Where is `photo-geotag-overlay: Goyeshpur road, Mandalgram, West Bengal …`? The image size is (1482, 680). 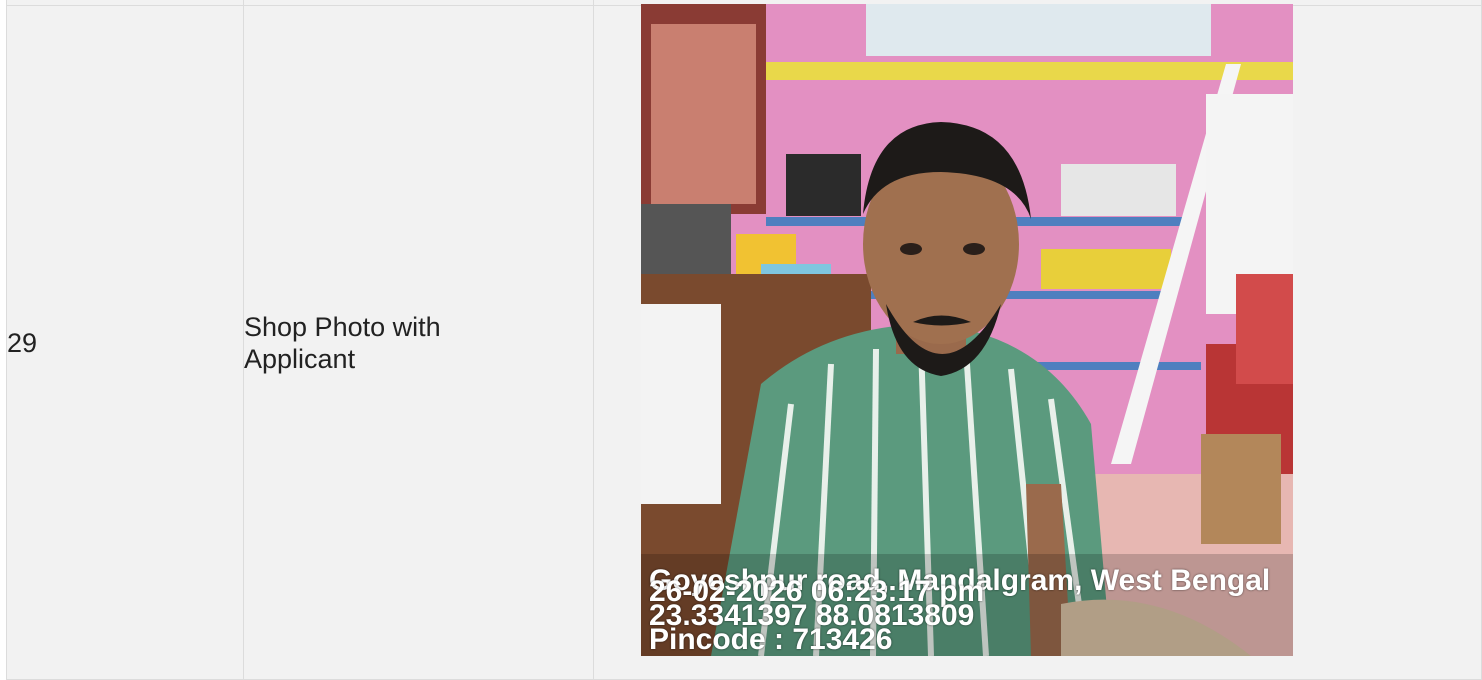
photo-geotag-overlay: Goyeshpur road, Mandalgram, West Bengal … is located at coordinates (959, 610).